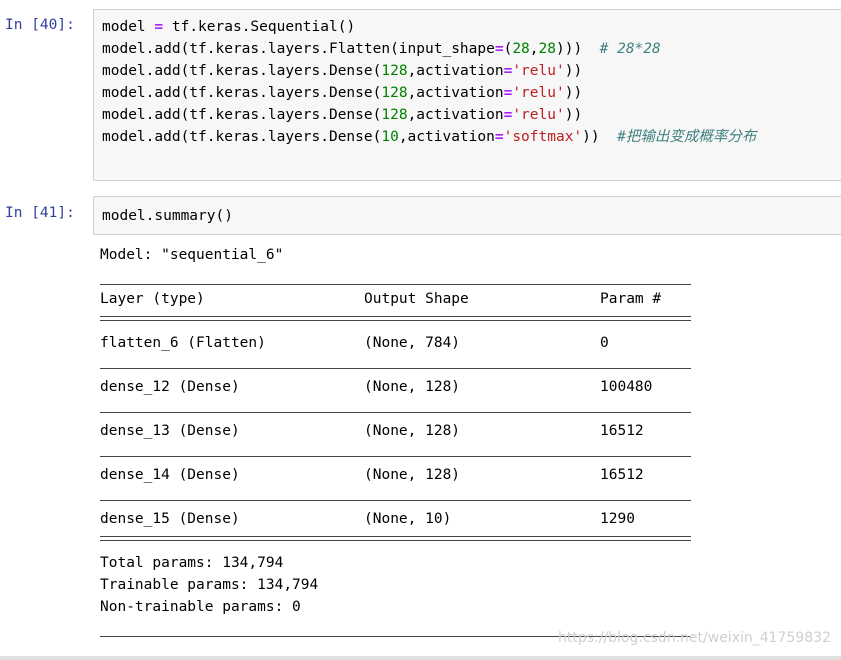 The height and width of the screenshot is (660, 841). I want to click on code-token: tf.keras.Sequential(), so click(259, 27).